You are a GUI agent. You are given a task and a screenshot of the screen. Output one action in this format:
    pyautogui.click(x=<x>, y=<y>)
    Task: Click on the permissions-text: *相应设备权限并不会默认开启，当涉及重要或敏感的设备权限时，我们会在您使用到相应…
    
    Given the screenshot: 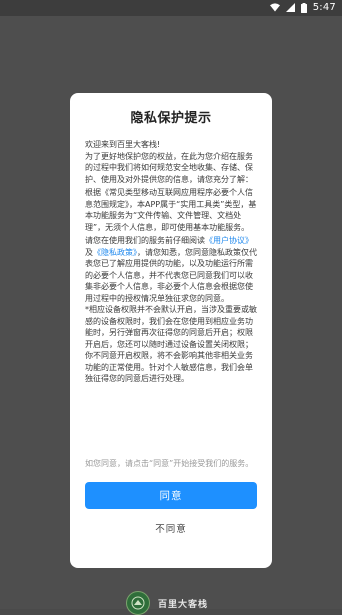 What is the action you would take?
    pyautogui.click(x=171, y=344)
    